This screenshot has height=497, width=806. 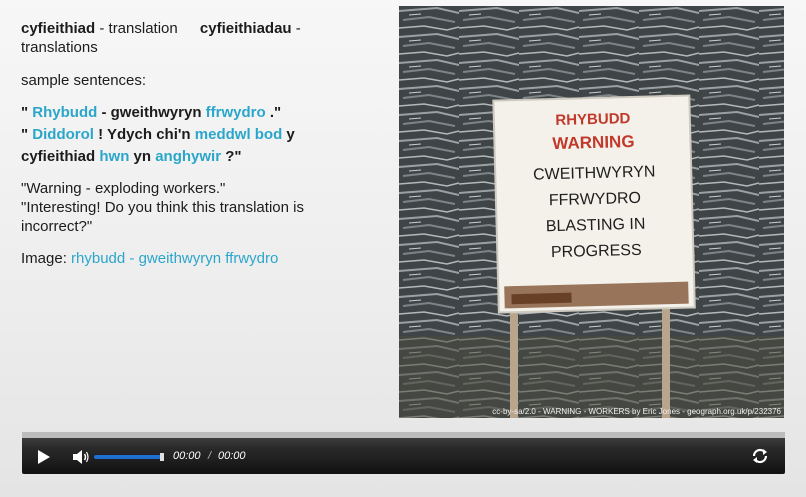 What do you see at coordinates (123, 188) in the screenshot?
I see `translation-1: "Warning - exploding workers."` at bounding box center [123, 188].